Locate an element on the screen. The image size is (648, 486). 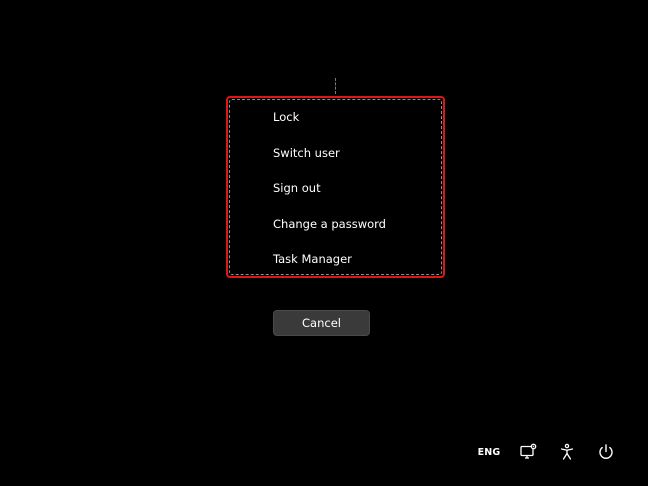
lock-option: Lock is located at coordinates (329, 122).